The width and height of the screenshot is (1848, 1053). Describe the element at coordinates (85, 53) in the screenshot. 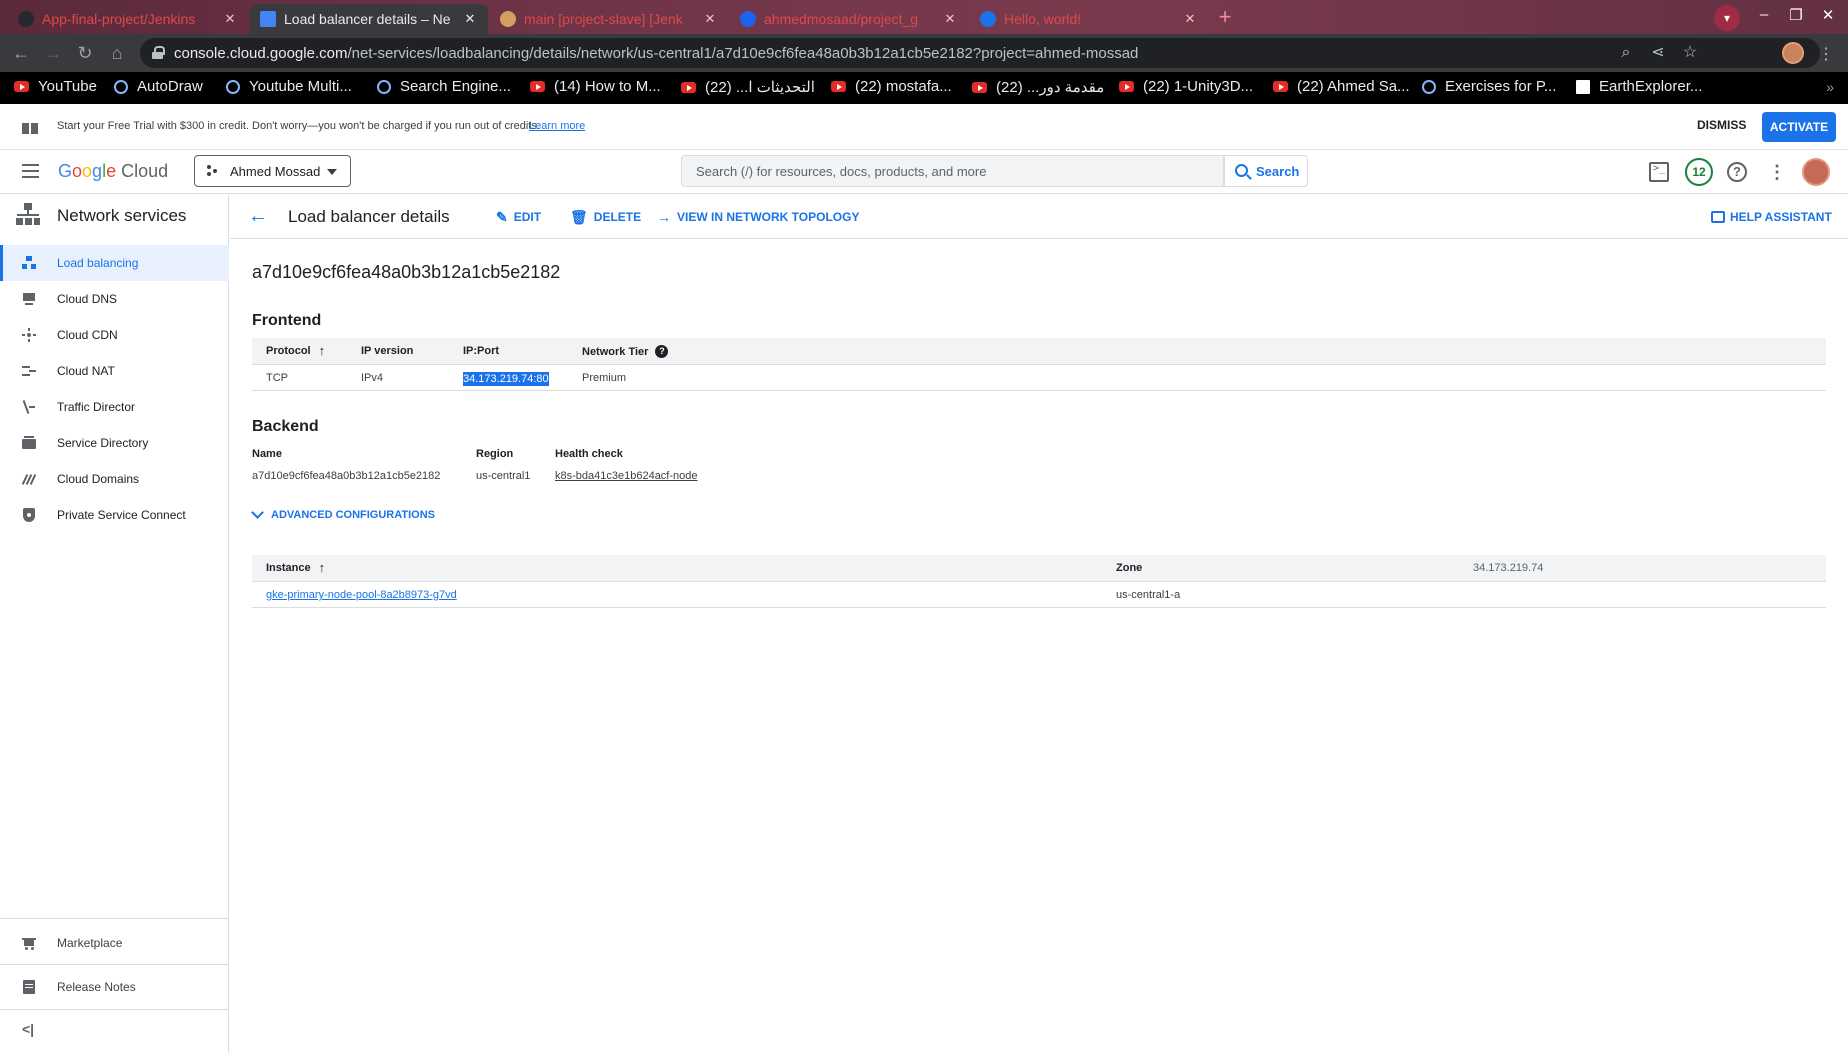

I see `reload-icon: ↻` at that location.